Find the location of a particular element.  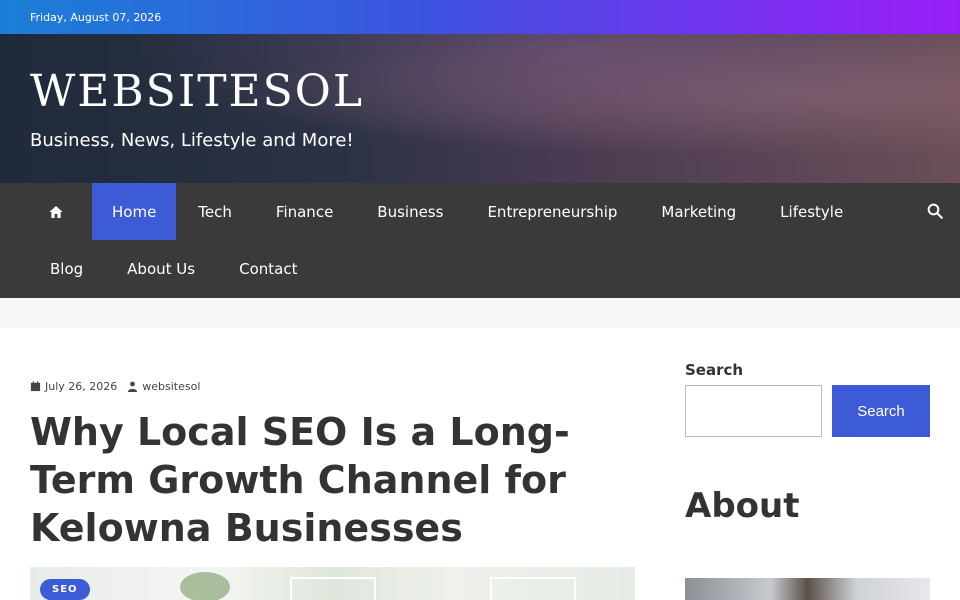

home-icon is located at coordinates (56, 211).